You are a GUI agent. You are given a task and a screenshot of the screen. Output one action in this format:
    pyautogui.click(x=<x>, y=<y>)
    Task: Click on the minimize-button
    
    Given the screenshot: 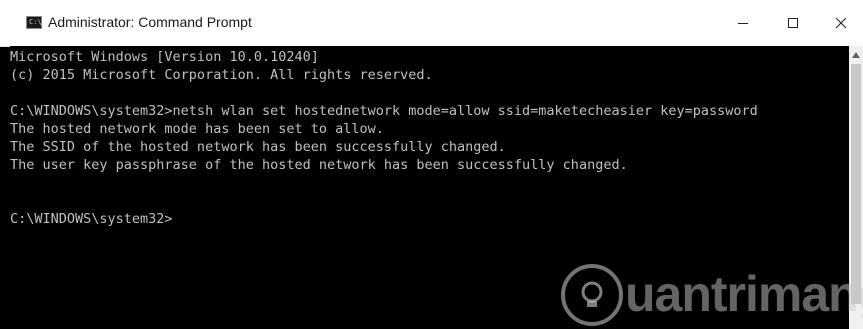 What is the action you would take?
    pyautogui.click(x=743, y=23)
    